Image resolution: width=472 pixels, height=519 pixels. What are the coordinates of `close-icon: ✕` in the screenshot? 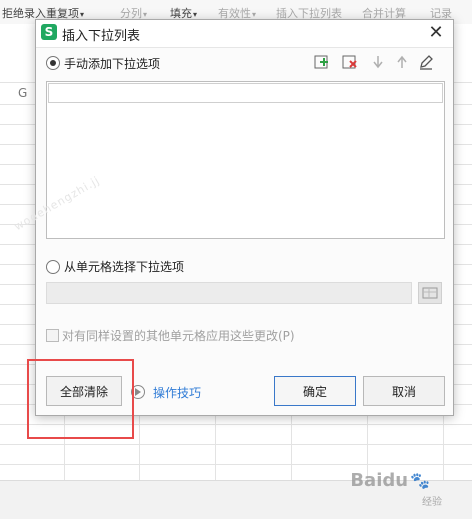 It's located at (436, 33).